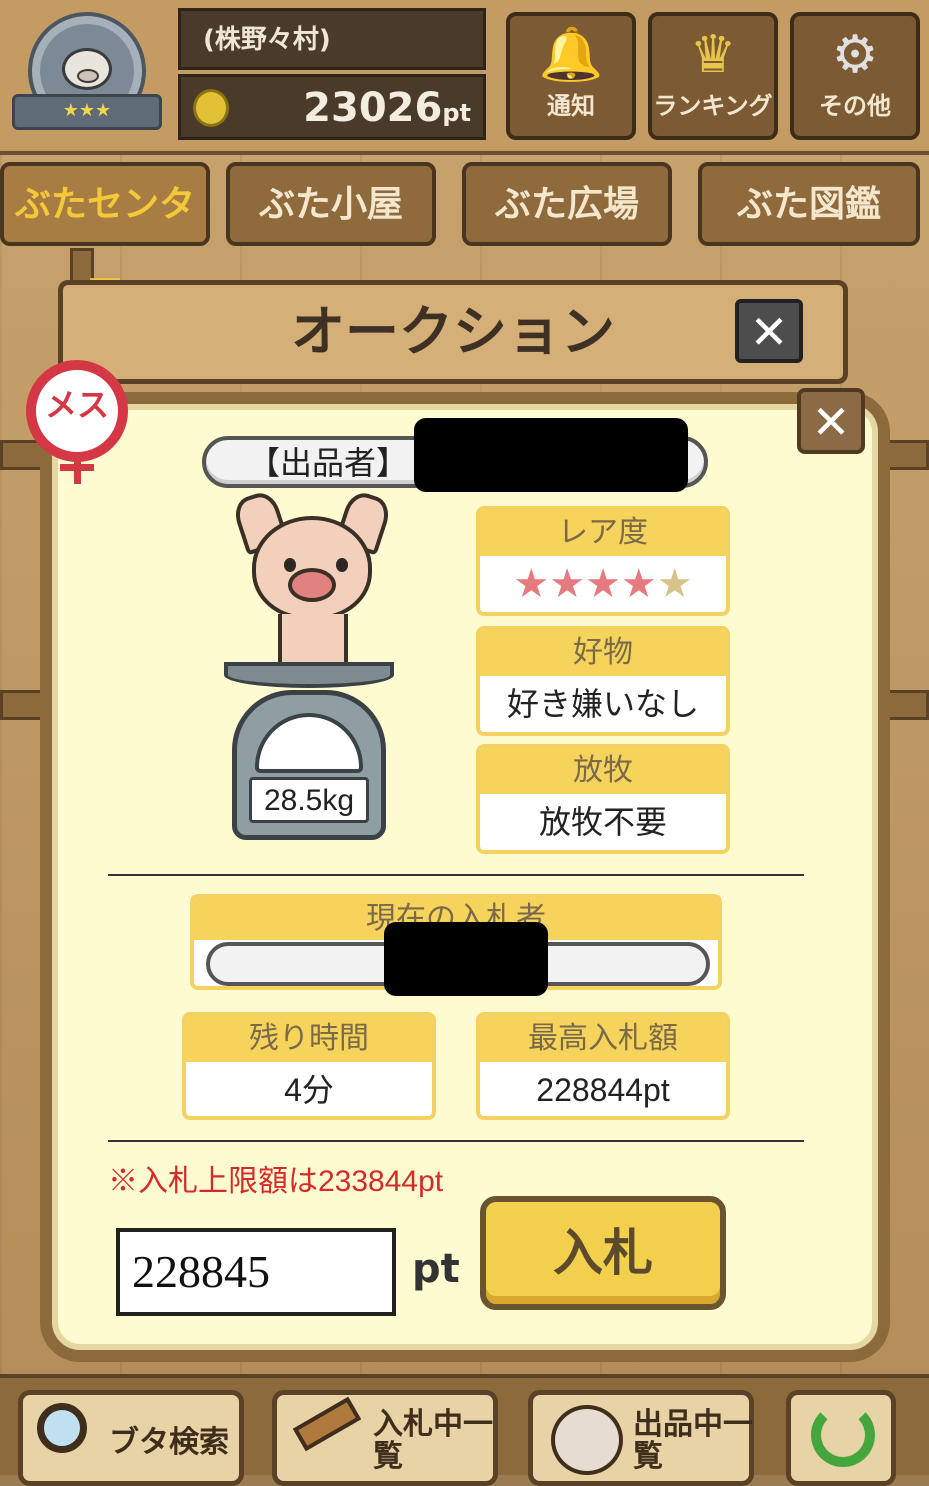  What do you see at coordinates (571, 55) in the screenshot?
I see `bell-icon: 🔔` at bounding box center [571, 55].